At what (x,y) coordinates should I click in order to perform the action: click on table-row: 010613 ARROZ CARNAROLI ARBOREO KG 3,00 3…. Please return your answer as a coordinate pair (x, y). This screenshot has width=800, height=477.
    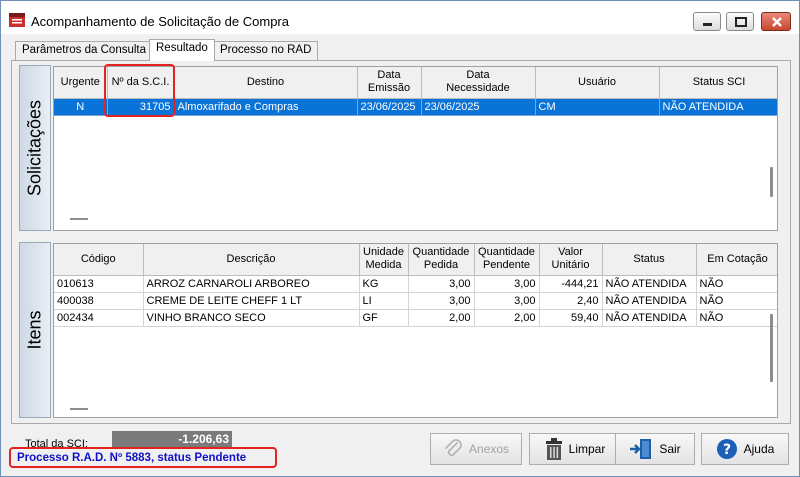
    Looking at the image, I should click on (415, 284).